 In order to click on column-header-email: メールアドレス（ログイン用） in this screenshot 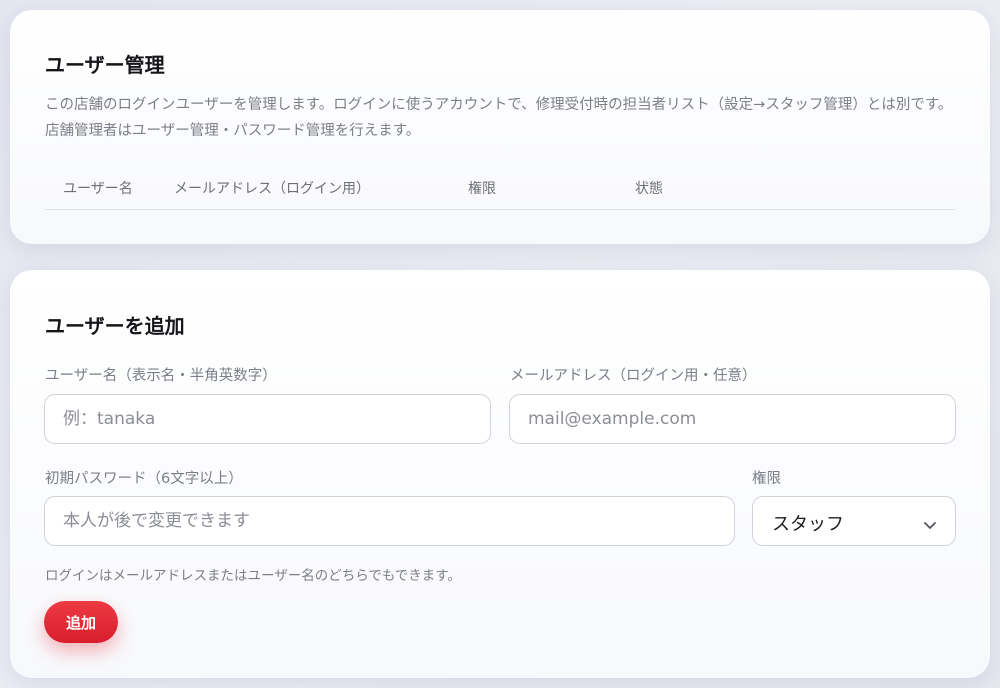, I will do `click(272, 188)`.